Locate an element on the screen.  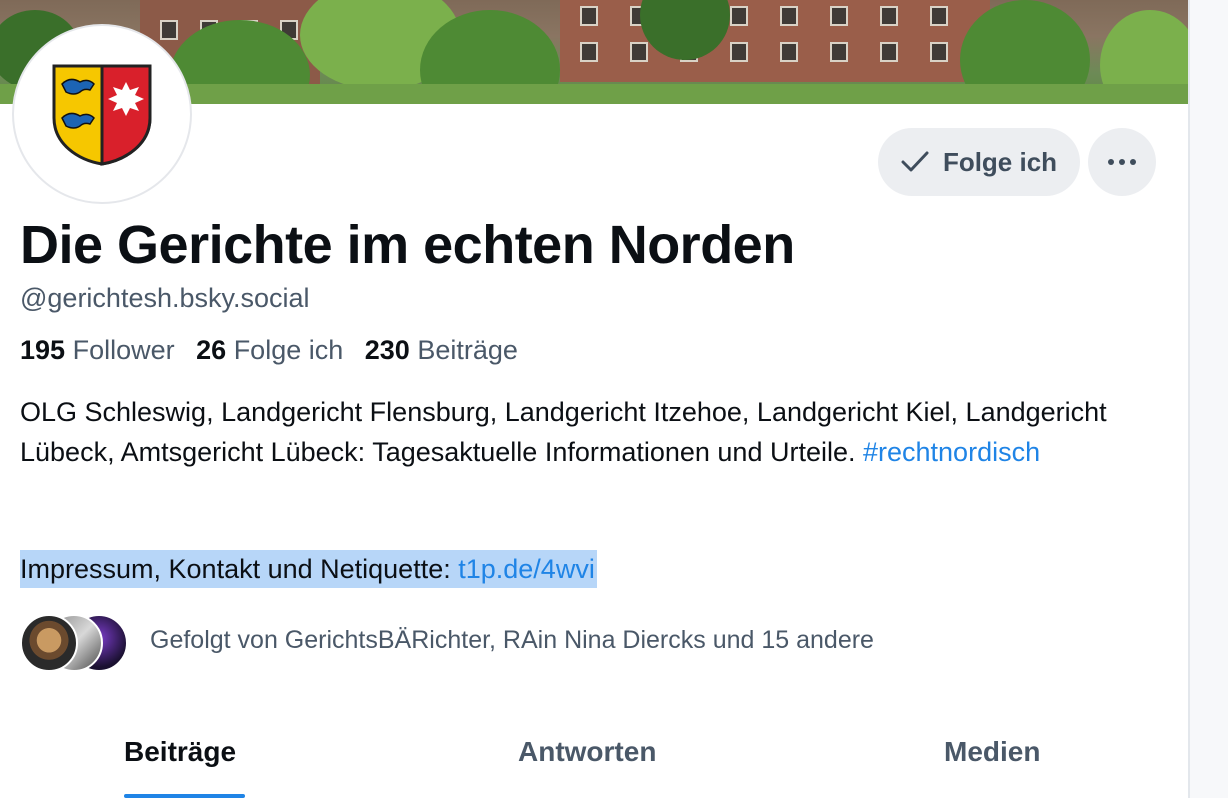
follow-button: Folge ich is located at coordinates (979, 162).